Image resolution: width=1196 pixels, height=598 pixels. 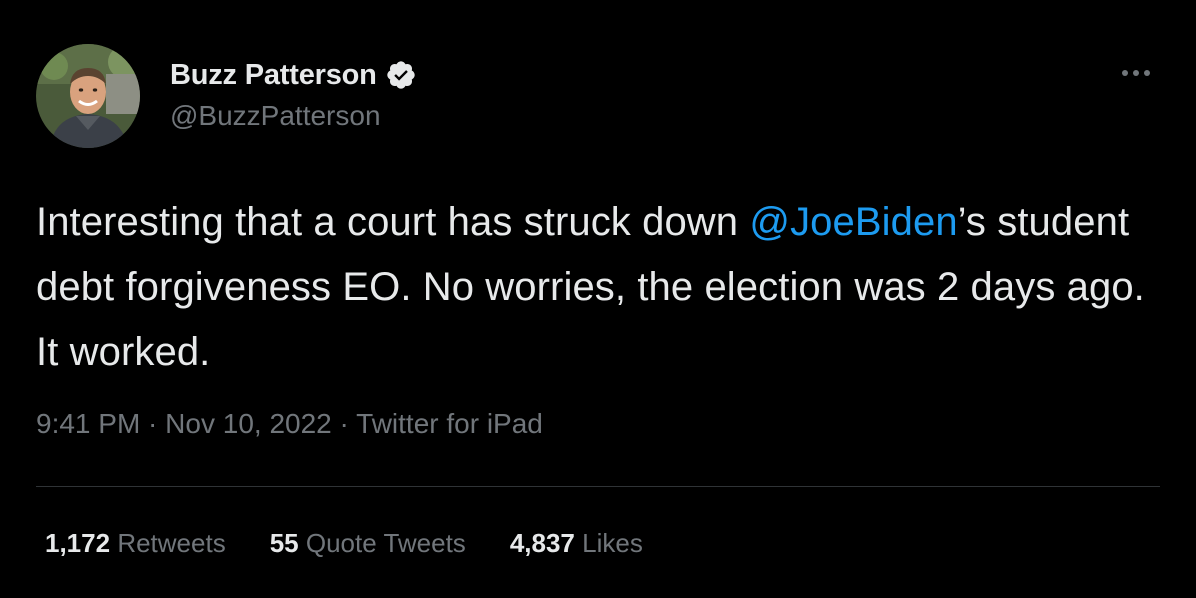 I want to click on verified-badge-icon, so click(x=401, y=75).